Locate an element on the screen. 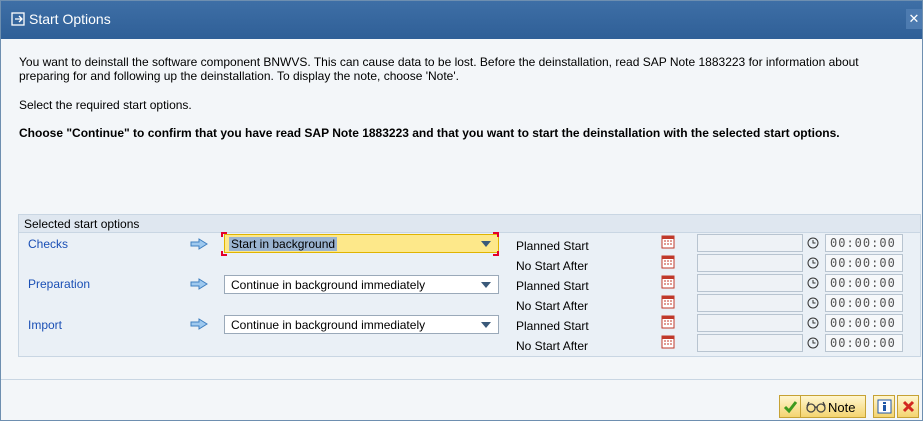 The width and height of the screenshot is (923, 421). preparation-start-option-select: Continue in background immediately is located at coordinates (361, 284).